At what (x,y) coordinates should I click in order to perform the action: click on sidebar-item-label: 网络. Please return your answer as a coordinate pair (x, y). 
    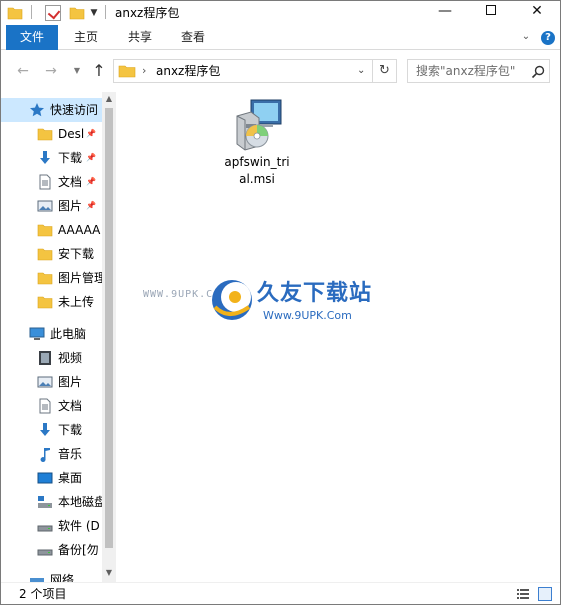
    Looking at the image, I should click on (62, 577).